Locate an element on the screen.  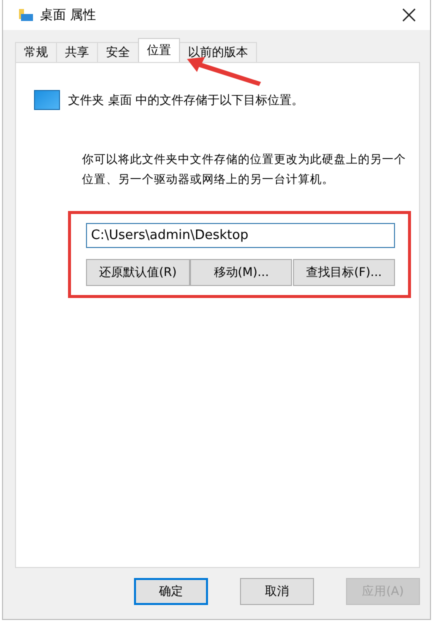
dialog-button: 取消 is located at coordinates (277, 591).